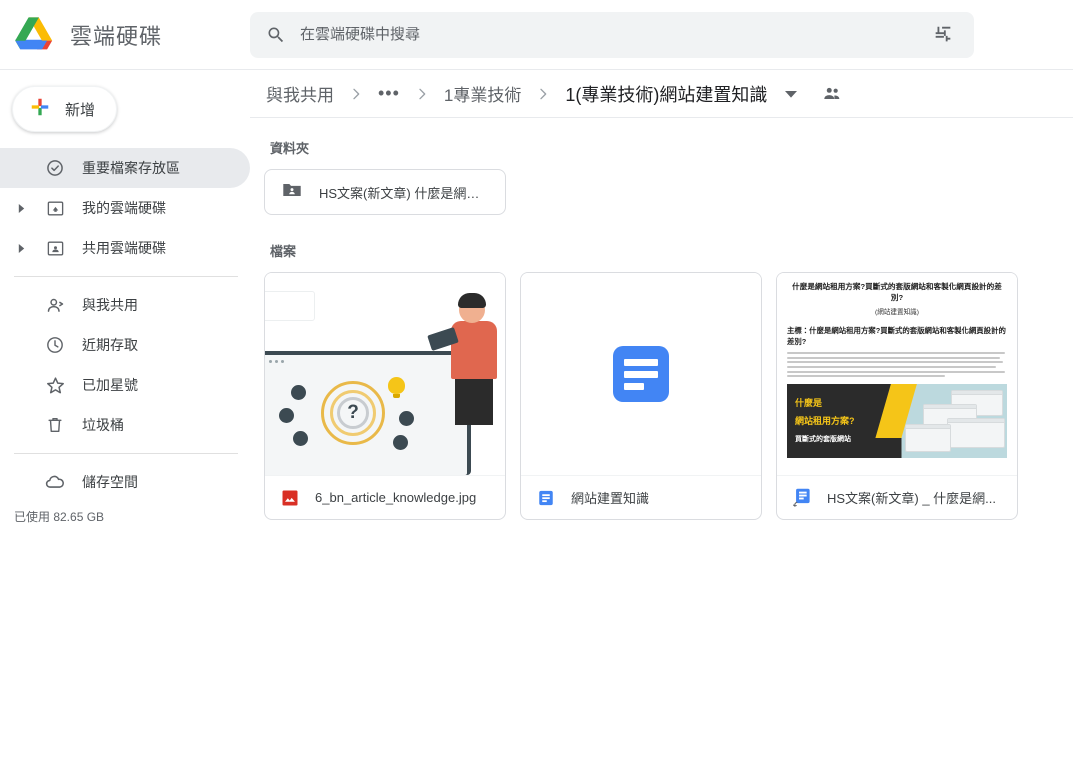 The width and height of the screenshot is (1073, 763). What do you see at coordinates (55, 482) in the screenshot?
I see `cloud-icon` at bounding box center [55, 482].